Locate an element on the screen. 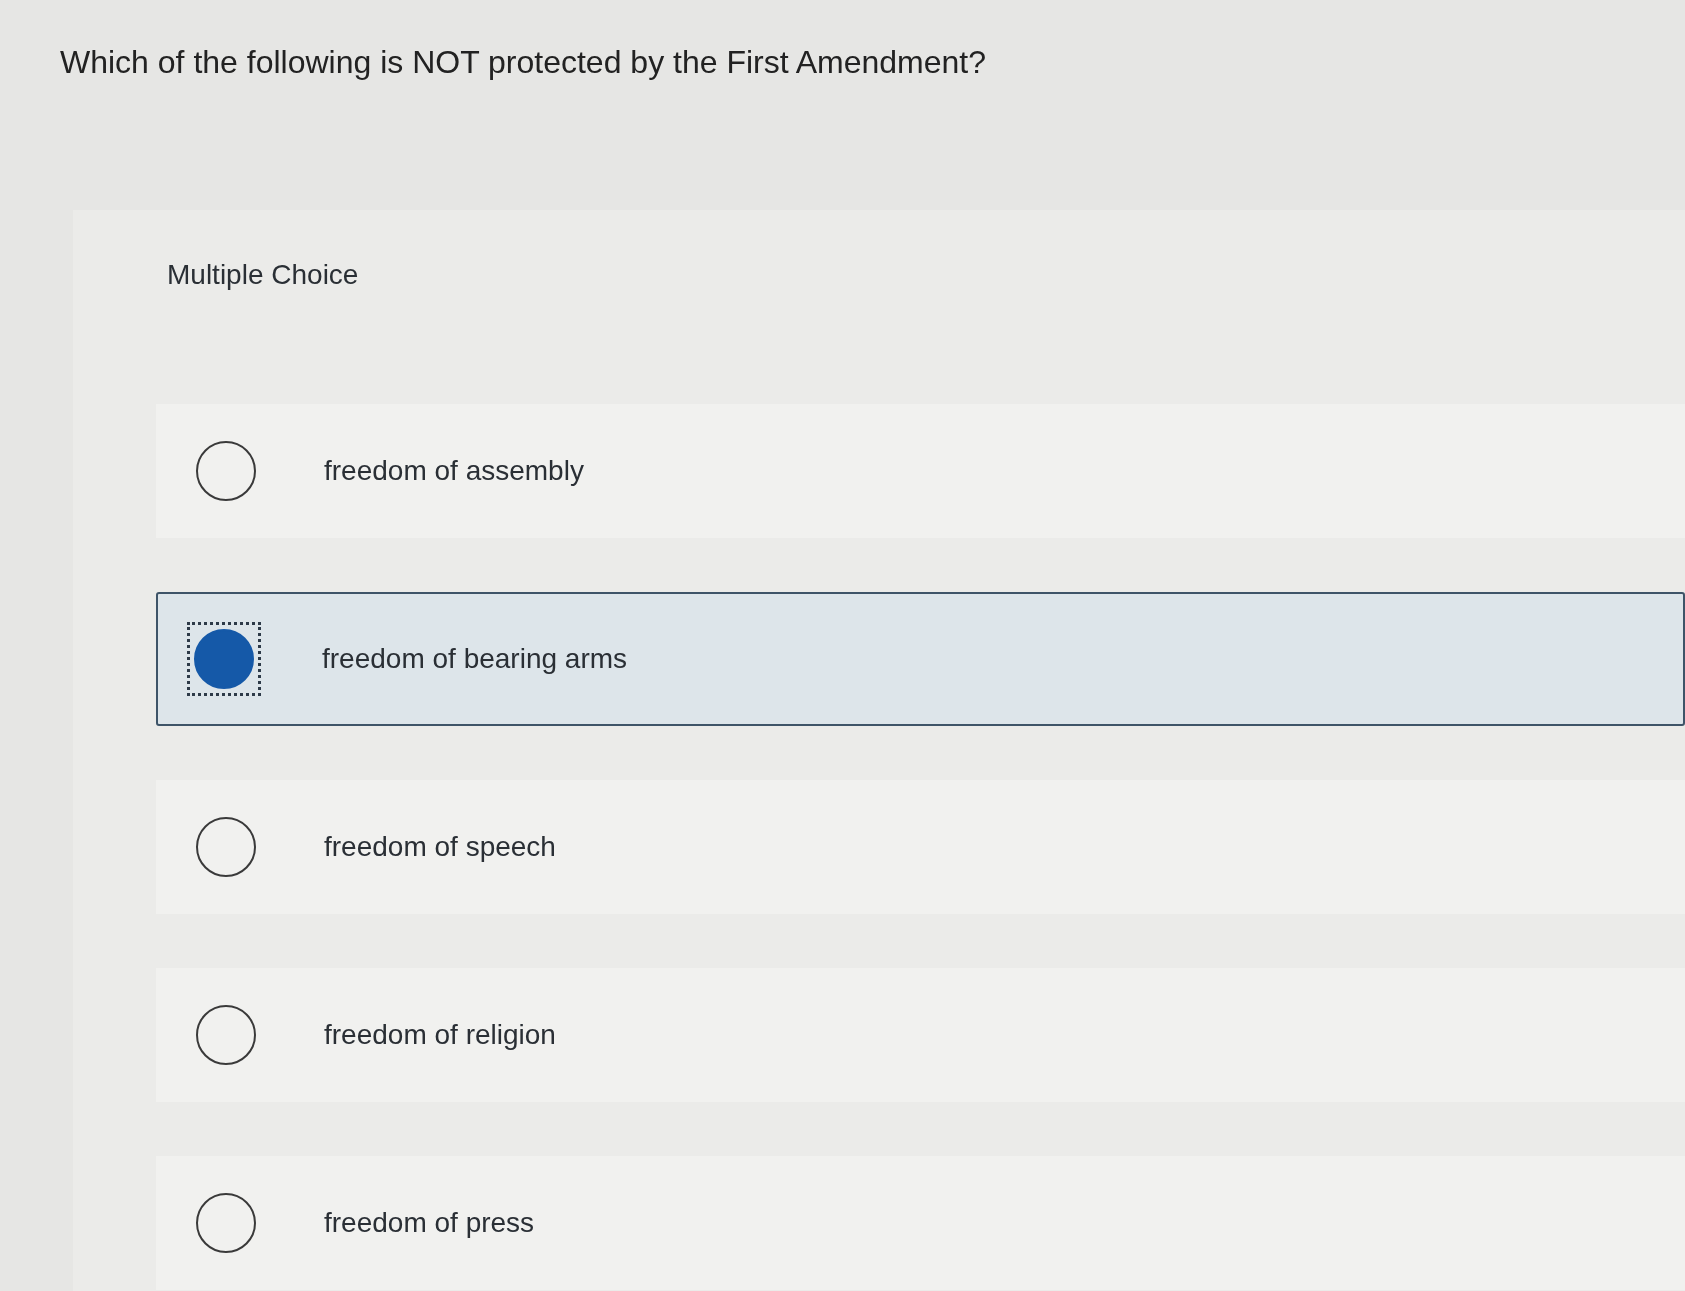 The image size is (1685, 1291). answer-option: freedom of religion is located at coordinates (920, 1035).